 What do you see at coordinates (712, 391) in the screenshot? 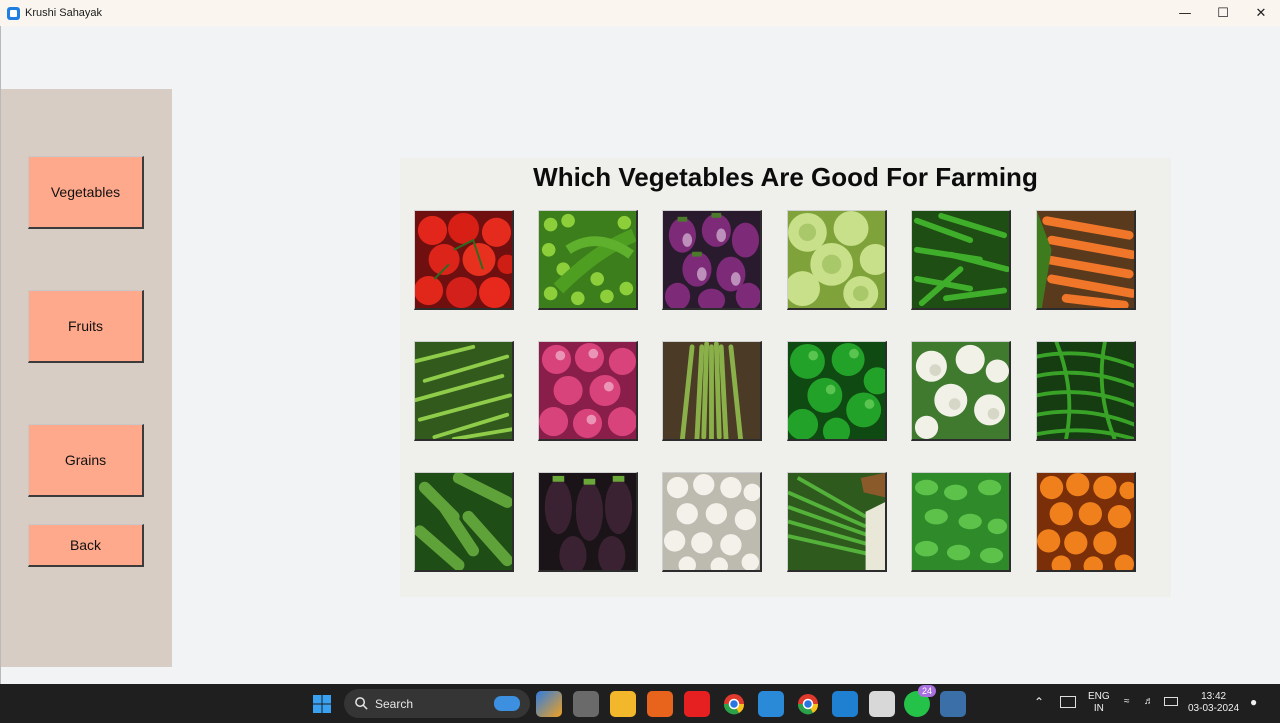
I see `drumstick-image` at bounding box center [712, 391].